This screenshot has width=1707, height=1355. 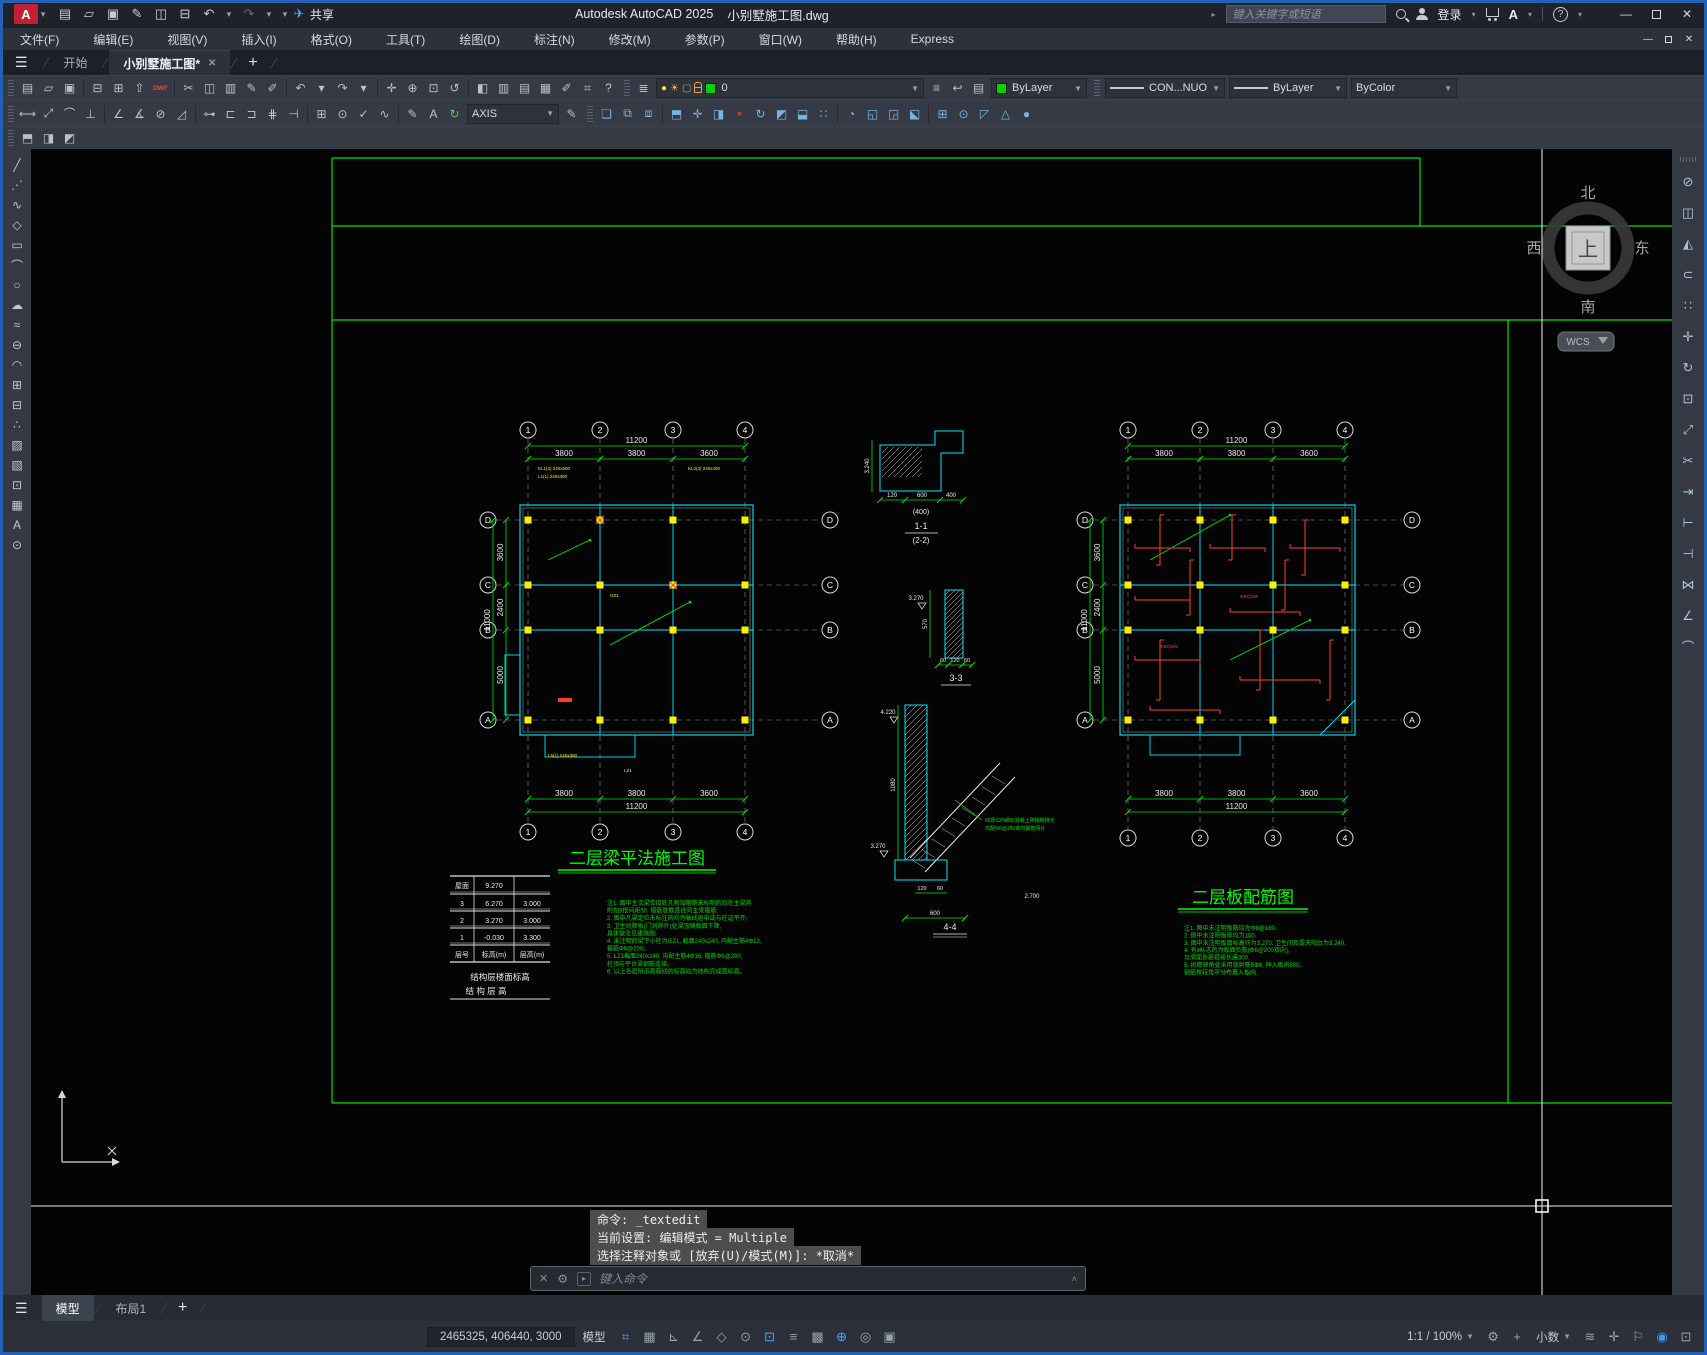 I want to click on polar-tracking-toggle: ∠, so click(x=698, y=1337).